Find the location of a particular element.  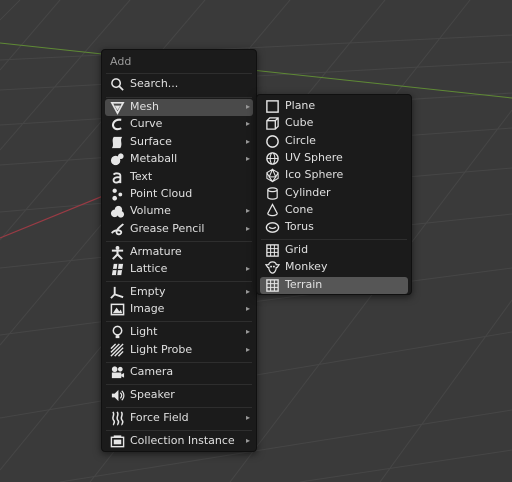

menu-item-force-field: Force Field ▸ is located at coordinates (179, 418).